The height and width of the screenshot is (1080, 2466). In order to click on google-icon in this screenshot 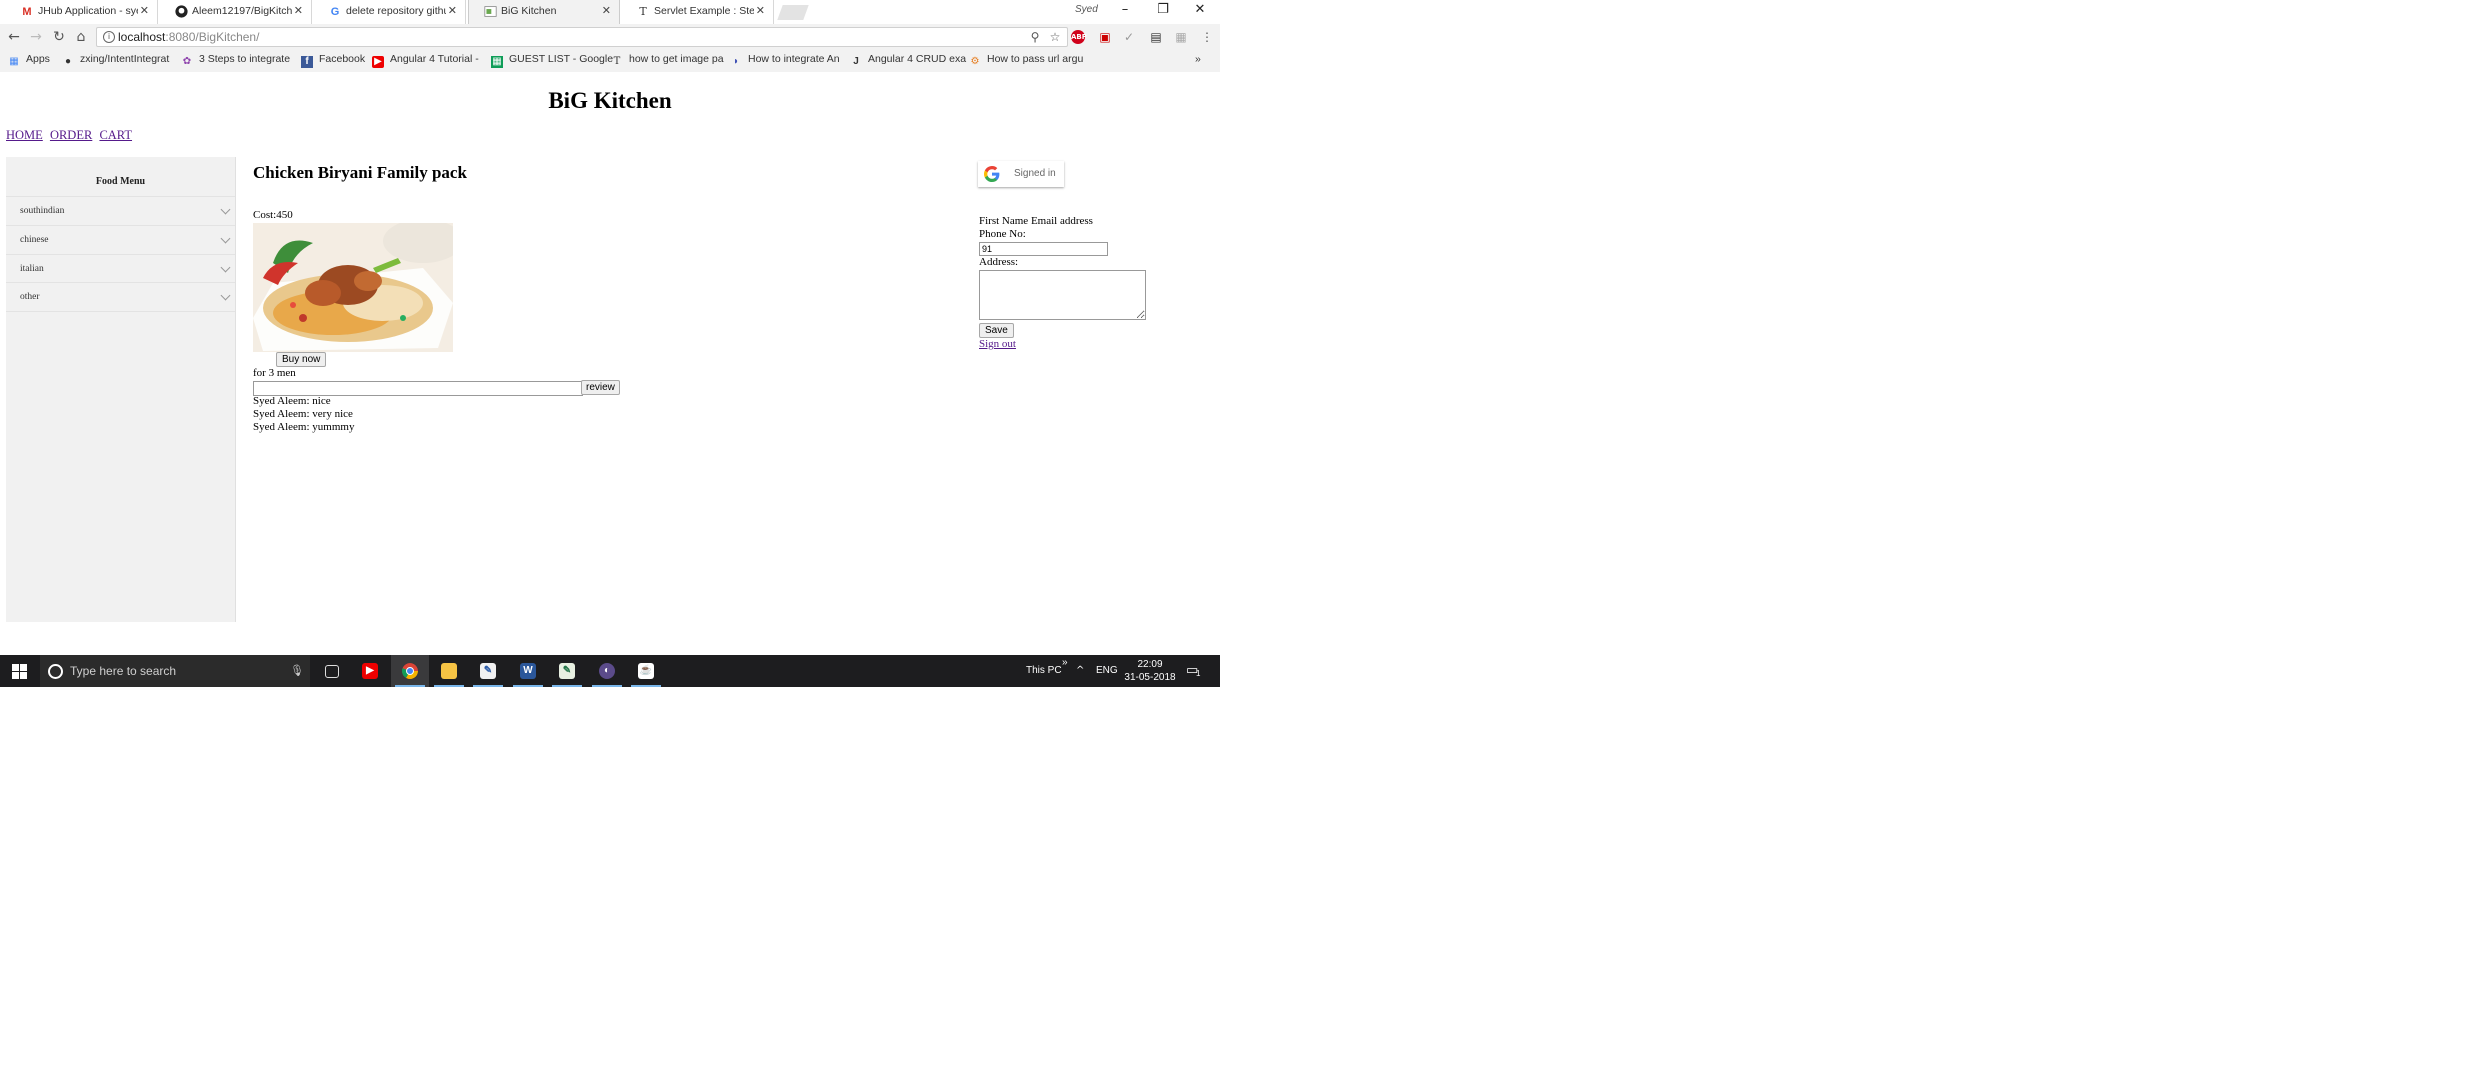, I will do `click(992, 174)`.